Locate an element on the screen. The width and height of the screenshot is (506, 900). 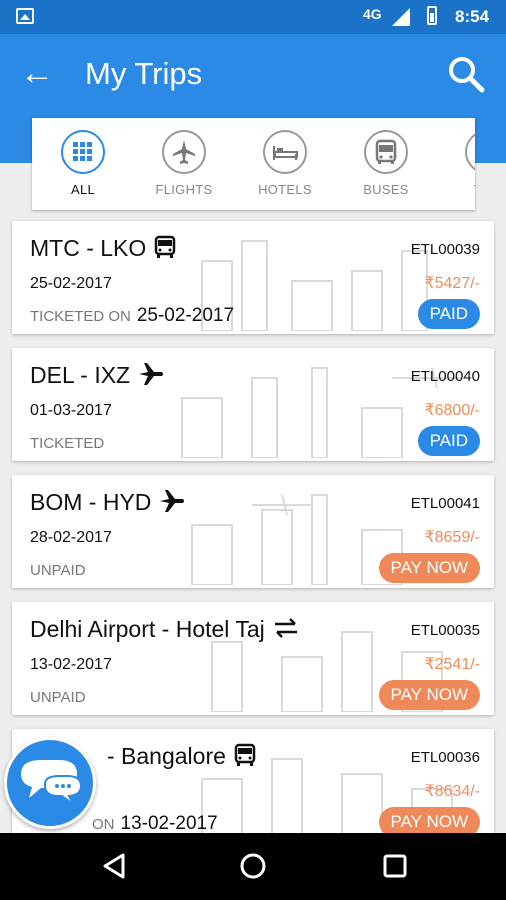
trip-status: ON 13-02-2017 is located at coordinates (155, 823).